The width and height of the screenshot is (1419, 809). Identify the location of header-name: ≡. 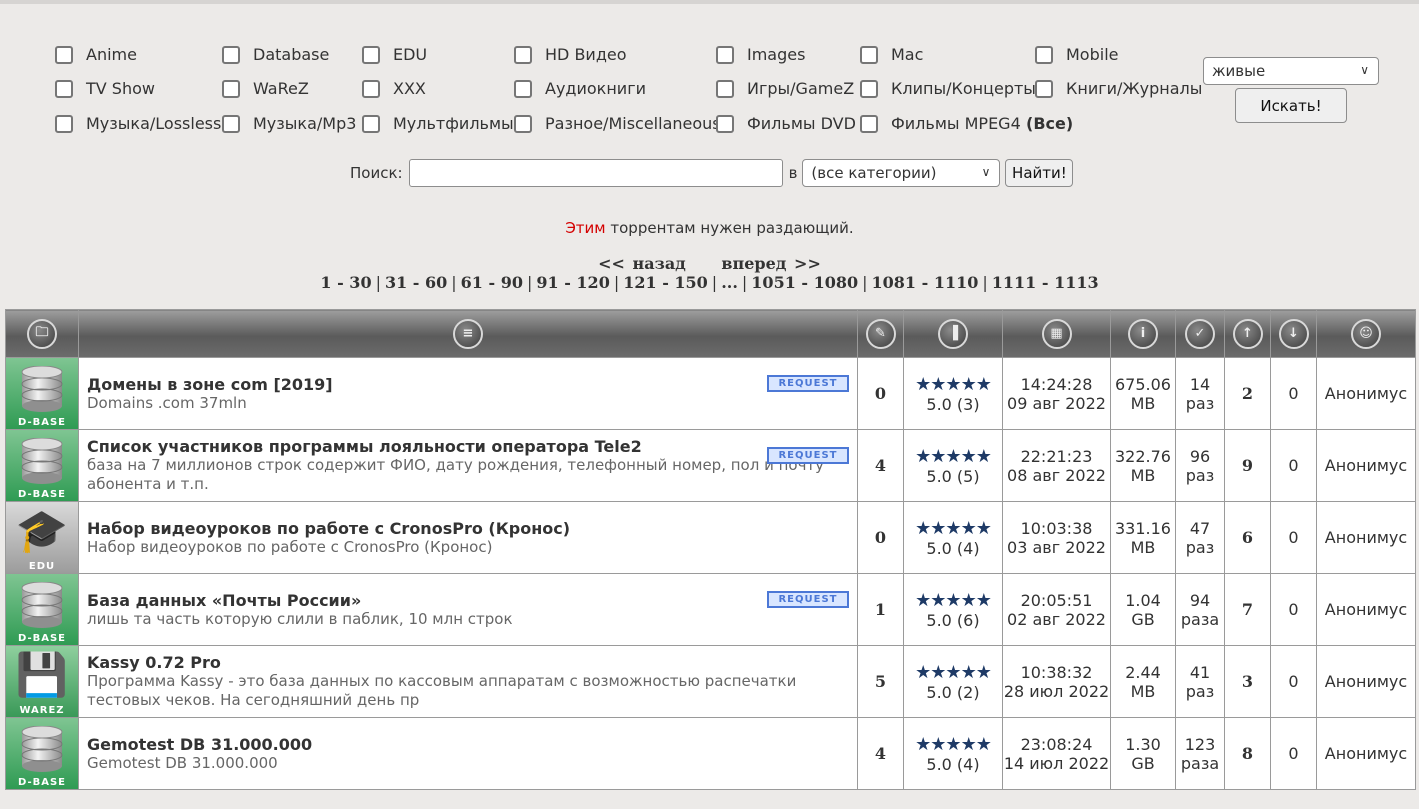
(468, 333).